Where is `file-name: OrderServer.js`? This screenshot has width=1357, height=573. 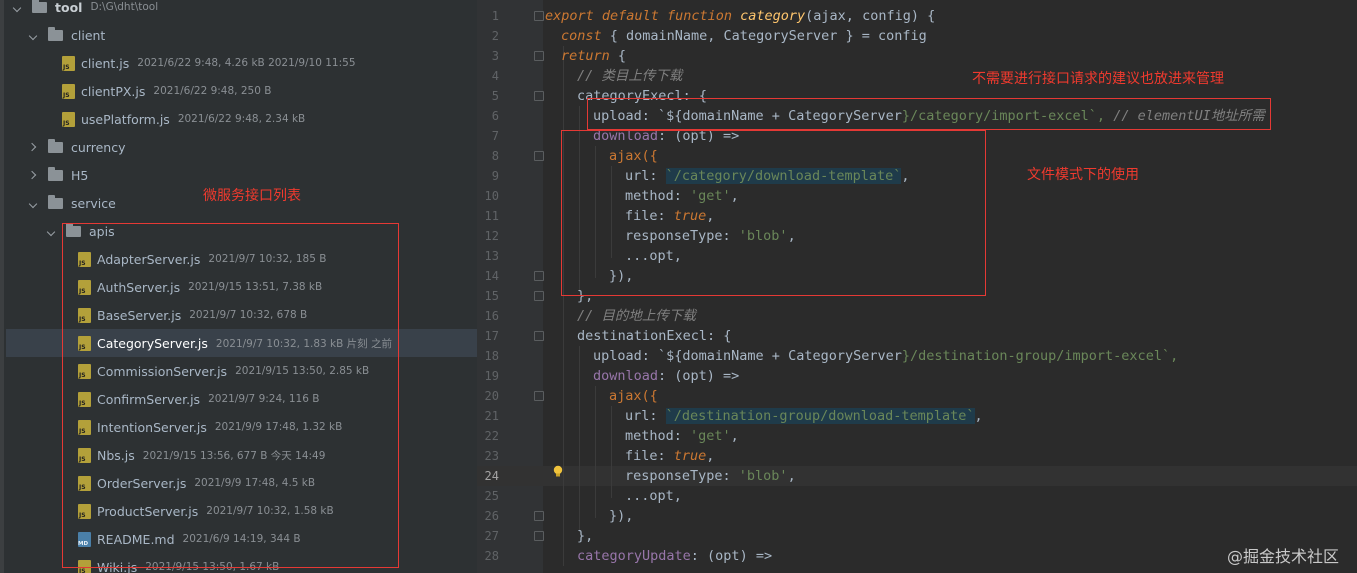
file-name: OrderServer.js is located at coordinates (142, 483).